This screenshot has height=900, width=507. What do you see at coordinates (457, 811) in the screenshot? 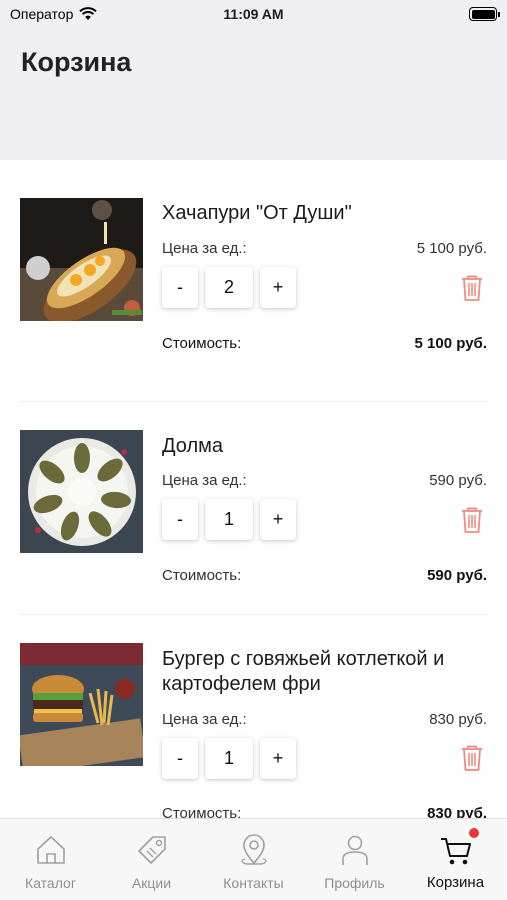
I see `item-total-value: 830 руб.` at bounding box center [457, 811].